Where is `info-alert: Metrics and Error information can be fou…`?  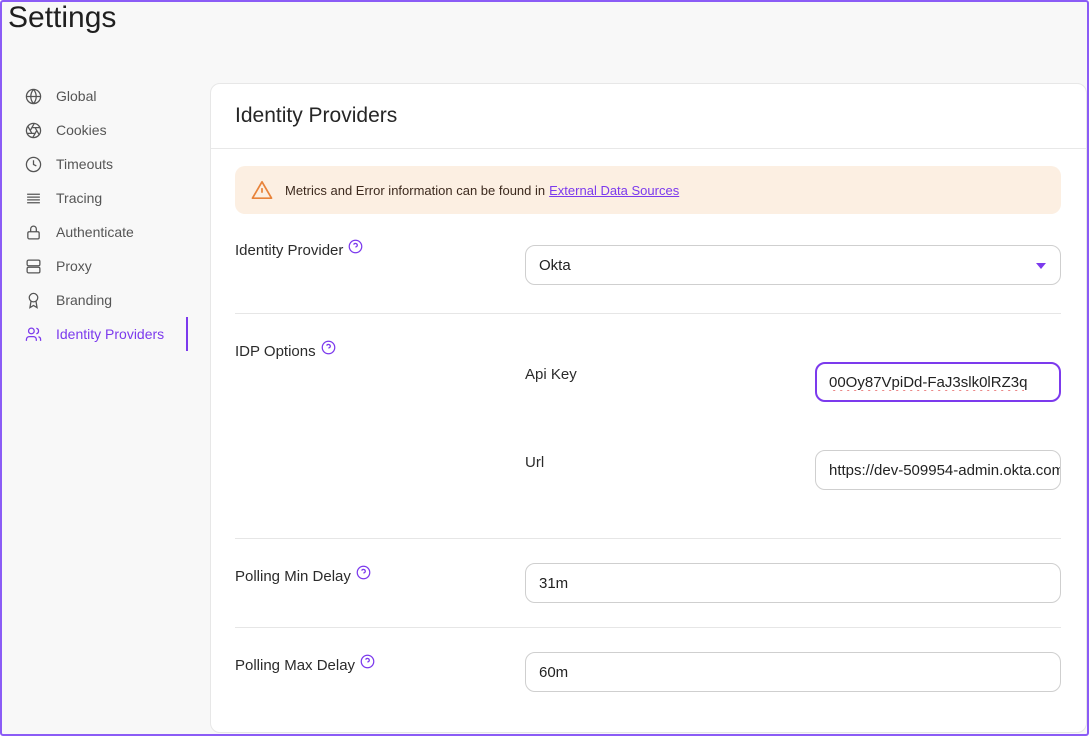
info-alert: Metrics and Error information can be fou… is located at coordinates (648, 190).